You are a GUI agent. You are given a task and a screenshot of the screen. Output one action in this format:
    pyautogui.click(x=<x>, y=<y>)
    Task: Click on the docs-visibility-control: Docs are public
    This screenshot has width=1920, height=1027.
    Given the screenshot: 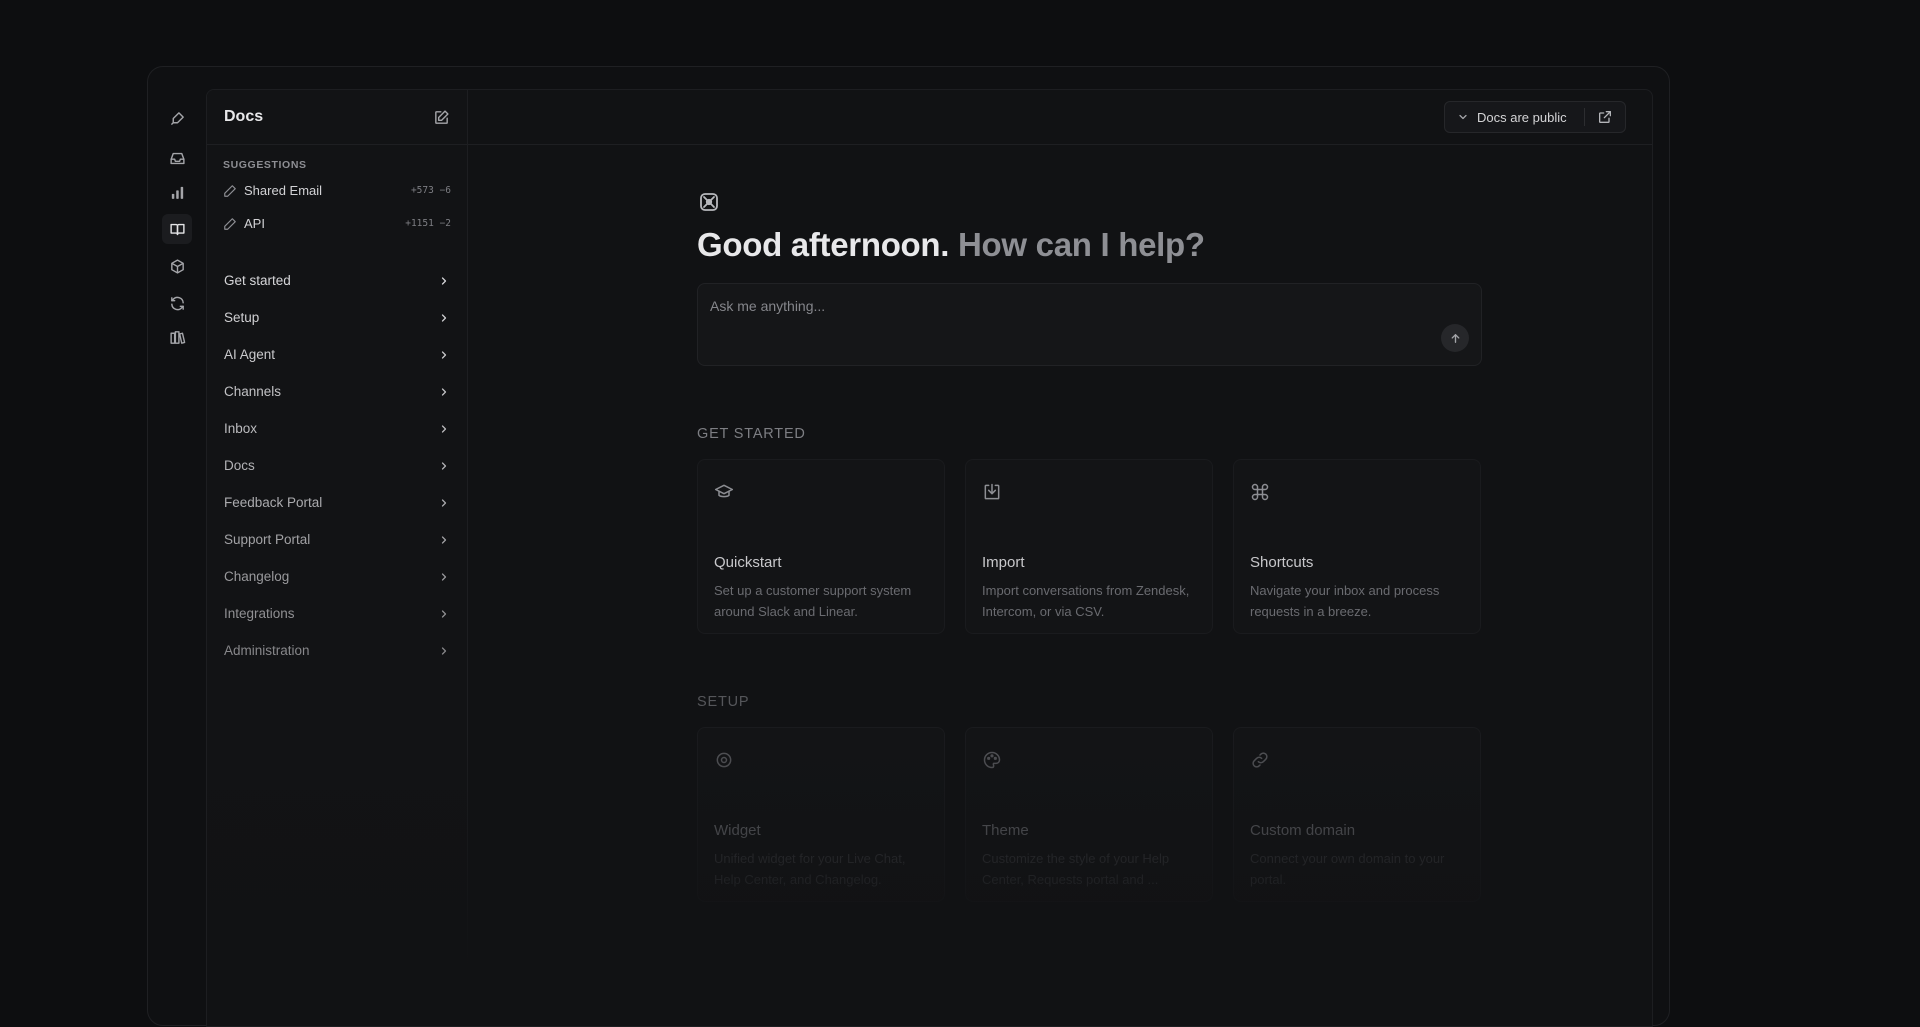 What is the action you would take?
    pyautogui.click(x=1535, y=117)
    